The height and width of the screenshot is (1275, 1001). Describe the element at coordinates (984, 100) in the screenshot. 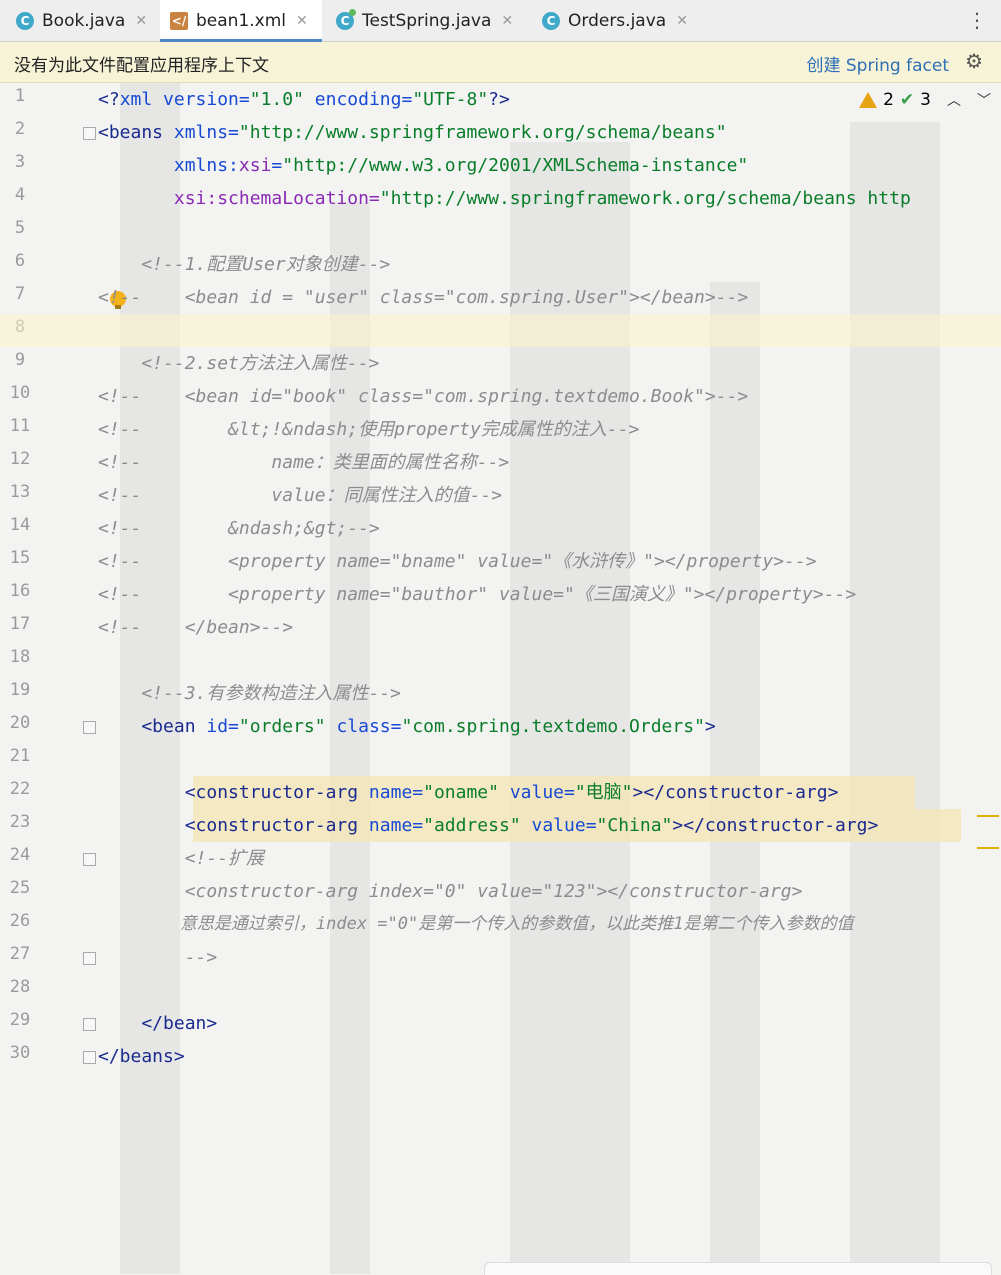

I see `chevron-down-icon: ﹀` at that location.